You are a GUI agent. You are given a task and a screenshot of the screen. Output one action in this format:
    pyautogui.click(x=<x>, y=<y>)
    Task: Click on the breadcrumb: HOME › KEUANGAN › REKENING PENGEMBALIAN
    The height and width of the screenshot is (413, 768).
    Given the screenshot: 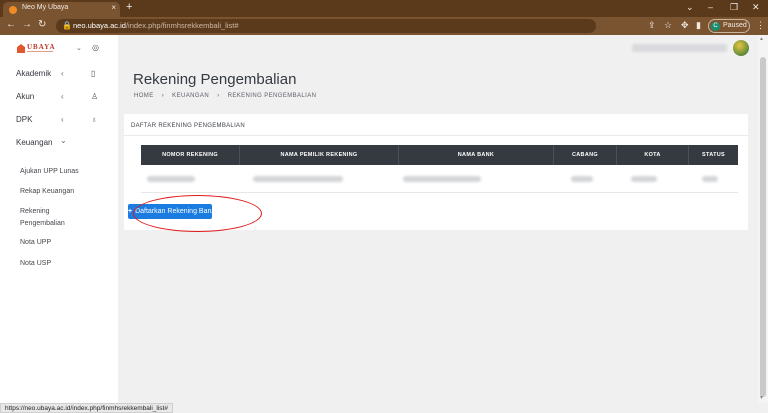 What is the action you would take?
    pyautogui.click(x=228, y=96)
    